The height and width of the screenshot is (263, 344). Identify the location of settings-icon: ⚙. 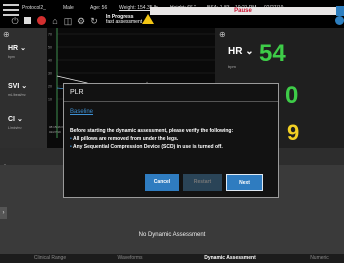
(81, 21).